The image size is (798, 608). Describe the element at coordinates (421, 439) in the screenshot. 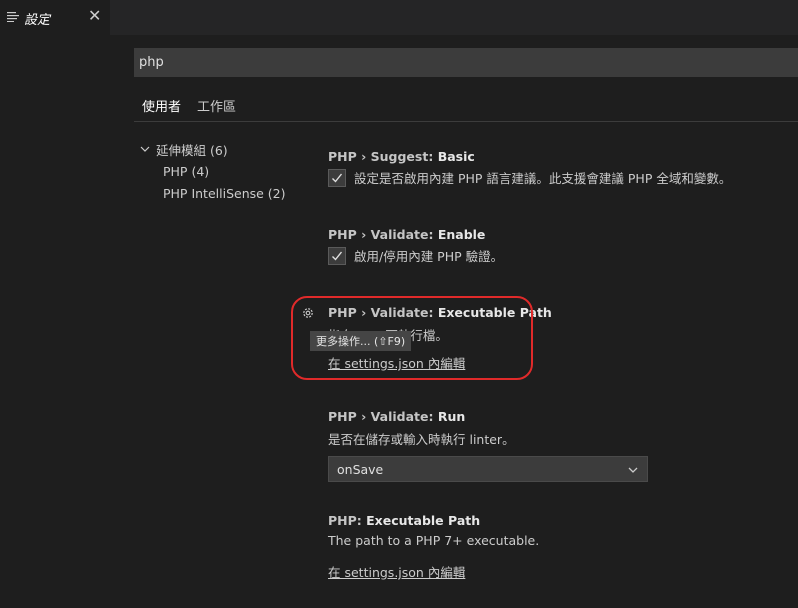

I see `setting-description: 是否在儲存或輸入時執行 linter。` at that location.